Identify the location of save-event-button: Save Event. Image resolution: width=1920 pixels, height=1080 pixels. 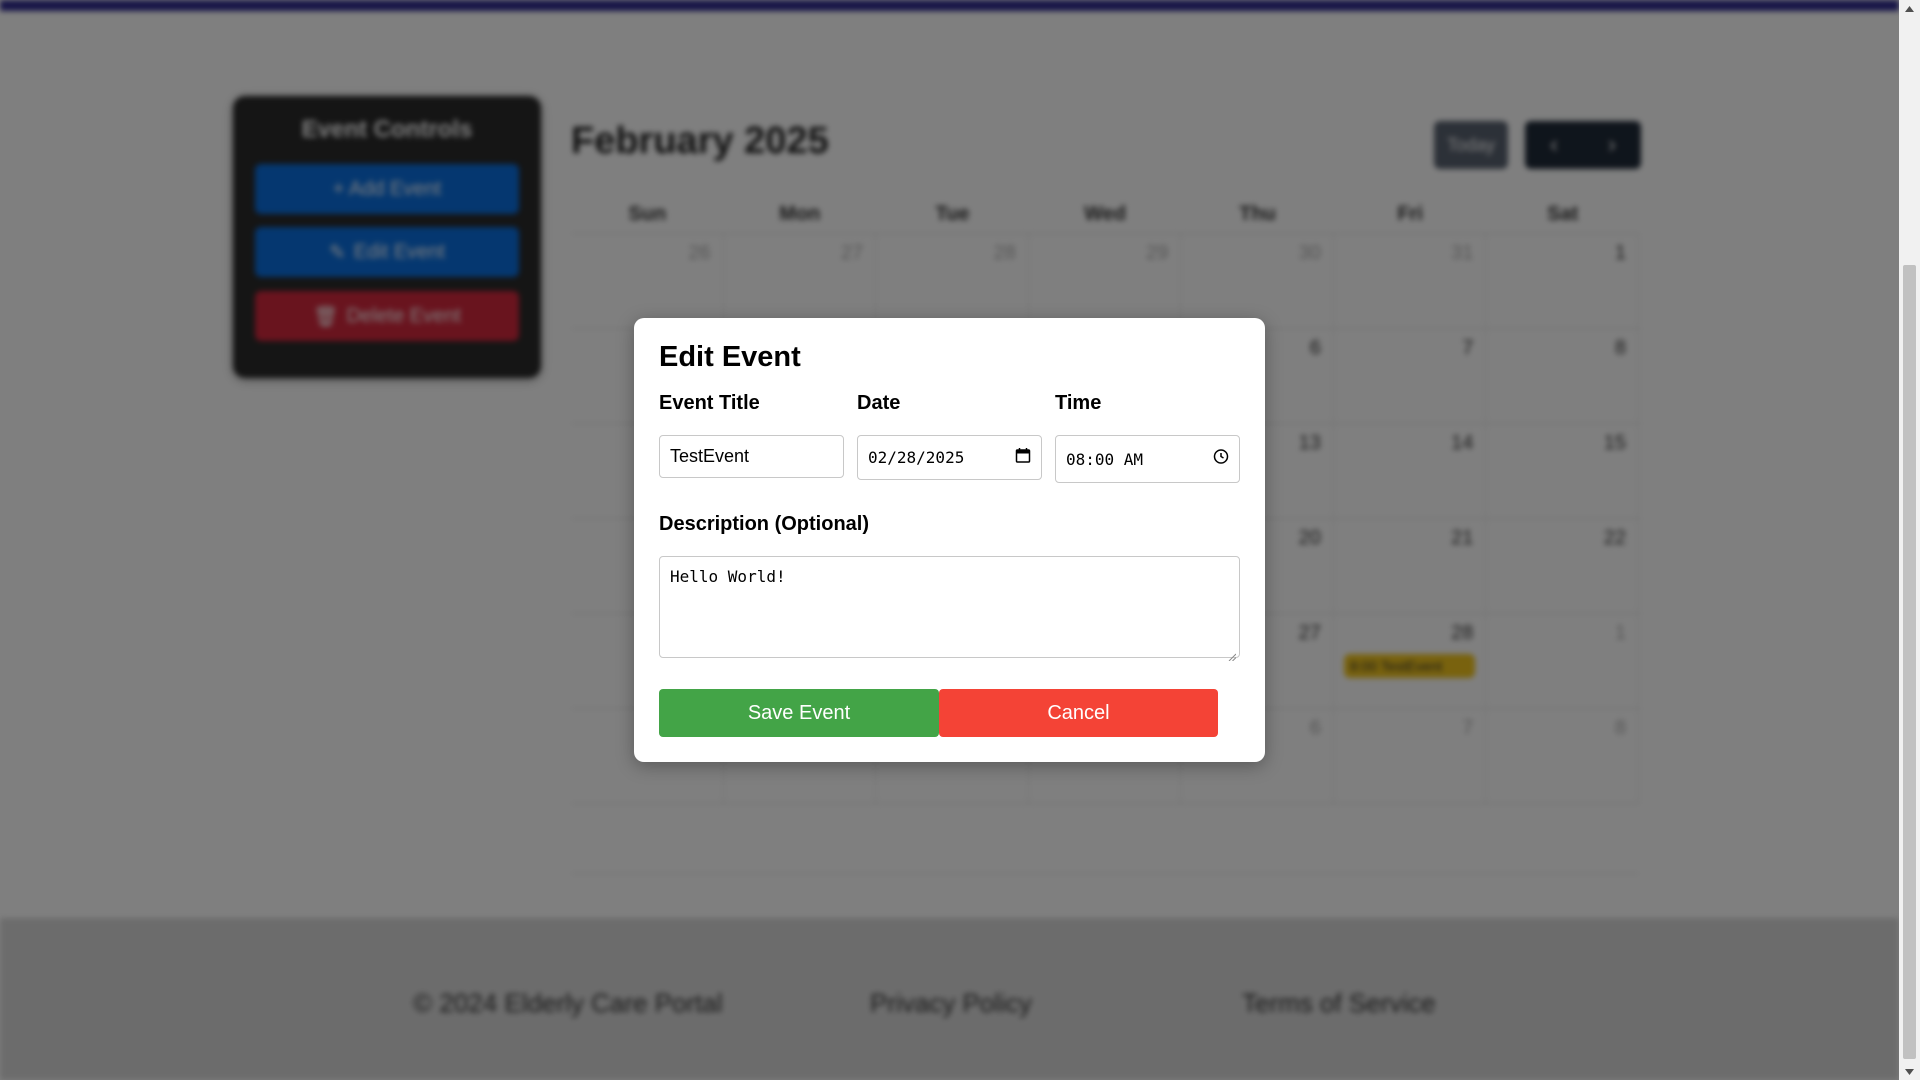
(799, 713).